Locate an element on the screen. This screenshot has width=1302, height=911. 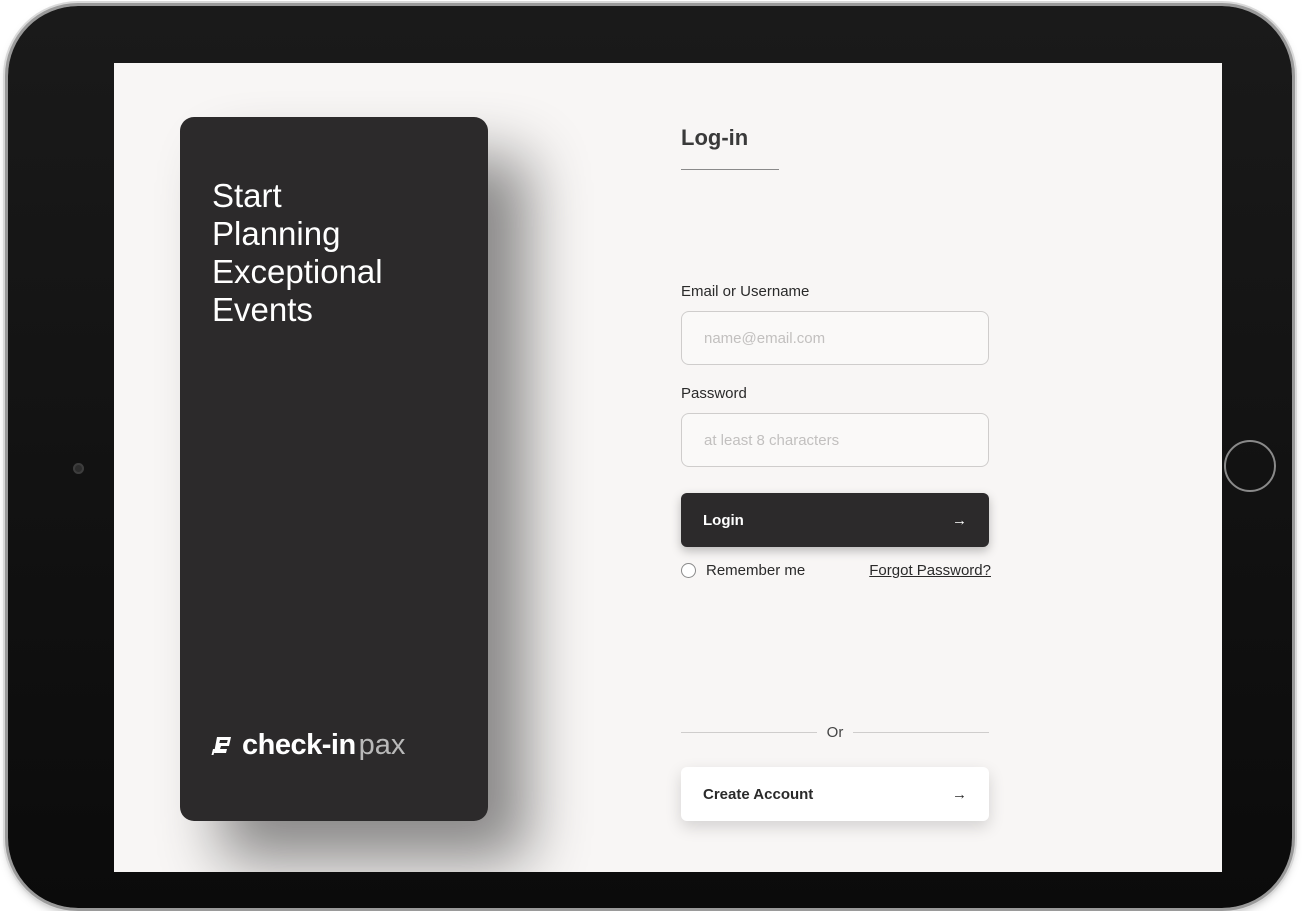
divider-text: Or is located at coordinates (835, 732).